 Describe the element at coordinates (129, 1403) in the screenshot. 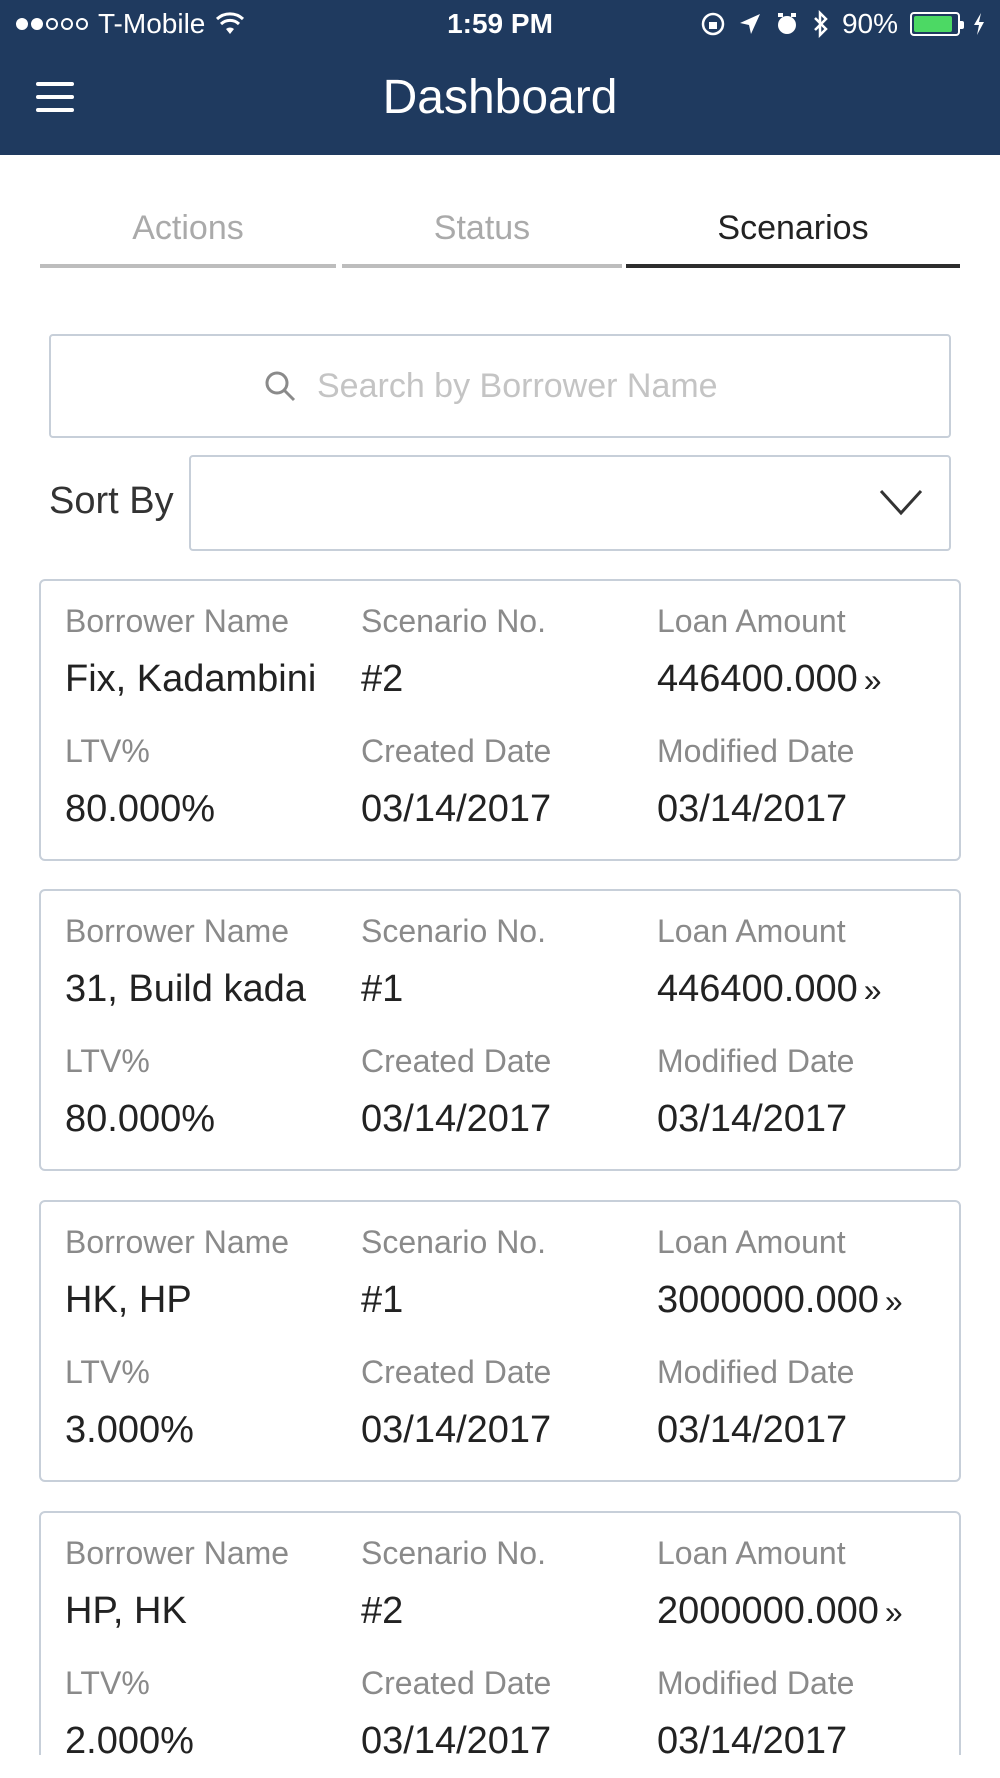

I see `ltv-percent-field: LTV% 3.000%` at that location.